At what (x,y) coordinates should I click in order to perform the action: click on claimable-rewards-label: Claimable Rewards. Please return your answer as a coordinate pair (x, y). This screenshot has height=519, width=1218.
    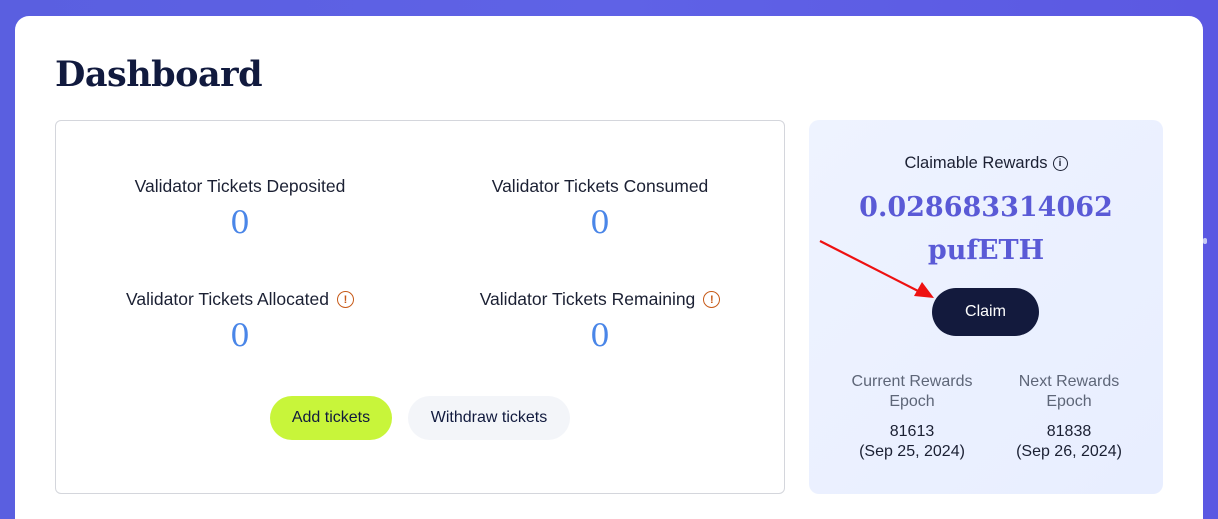
    Looking at the image, I should click on (976, 163).